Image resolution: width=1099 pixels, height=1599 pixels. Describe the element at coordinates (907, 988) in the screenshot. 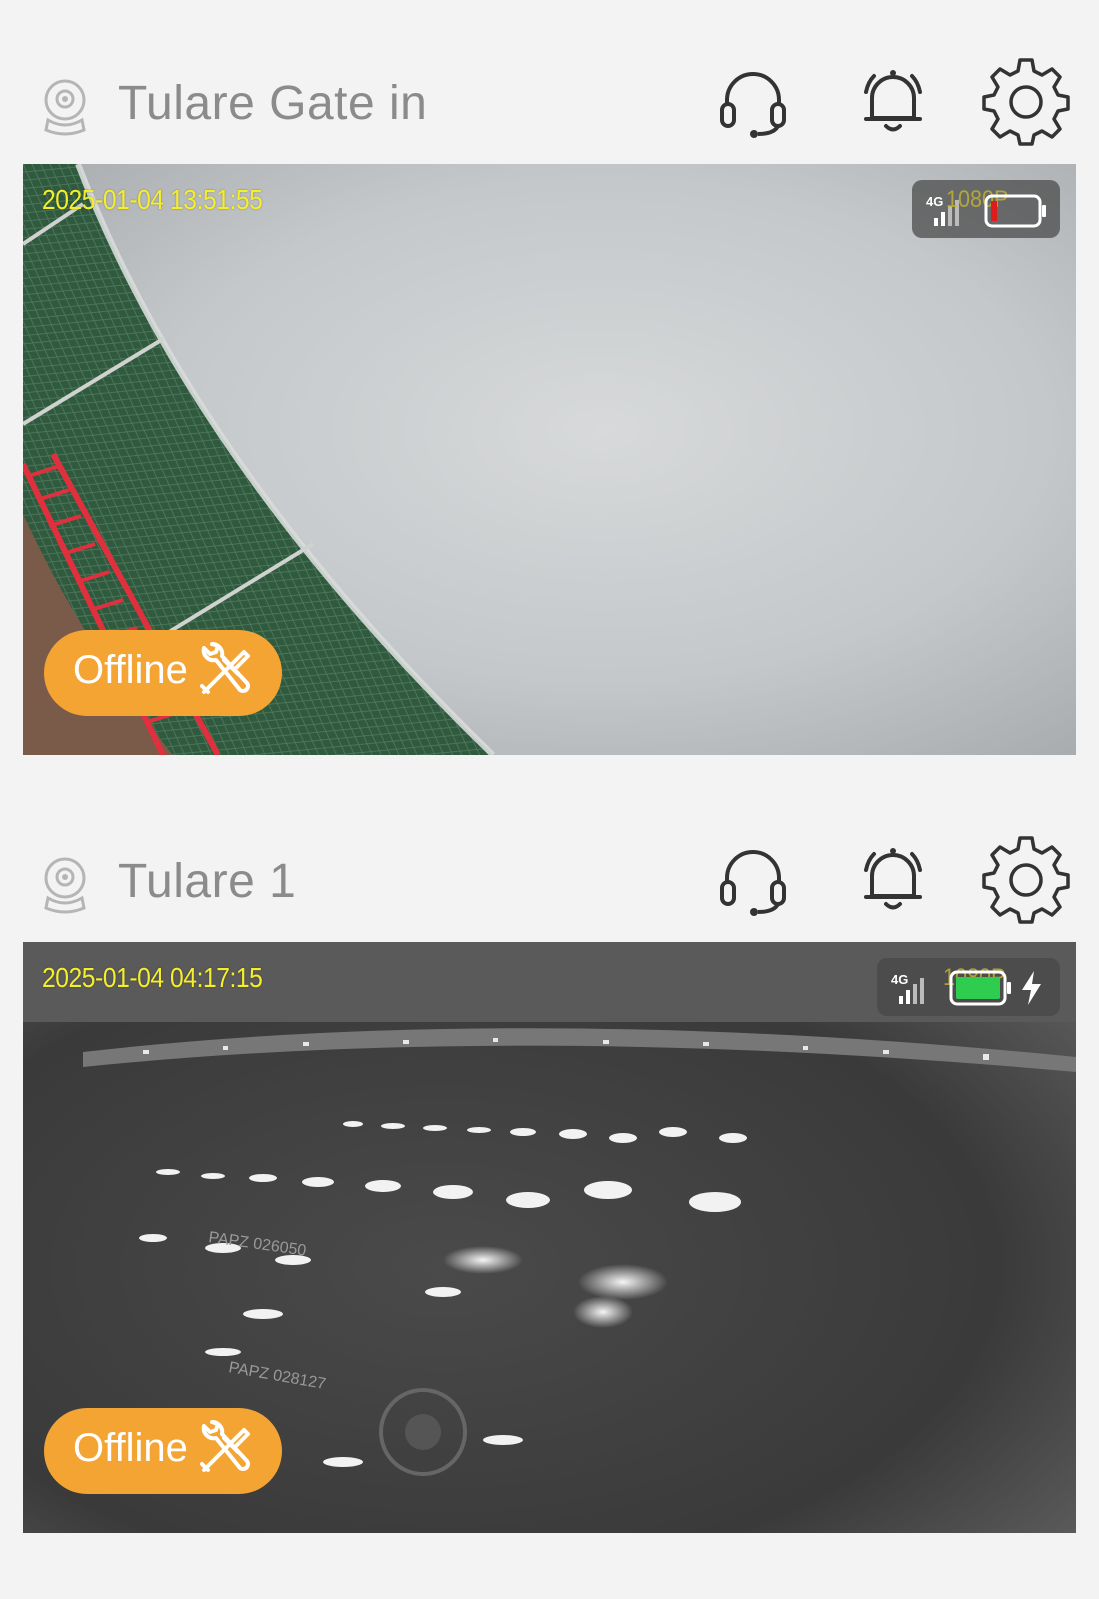

I see `signal-icon: 4G` at that location.